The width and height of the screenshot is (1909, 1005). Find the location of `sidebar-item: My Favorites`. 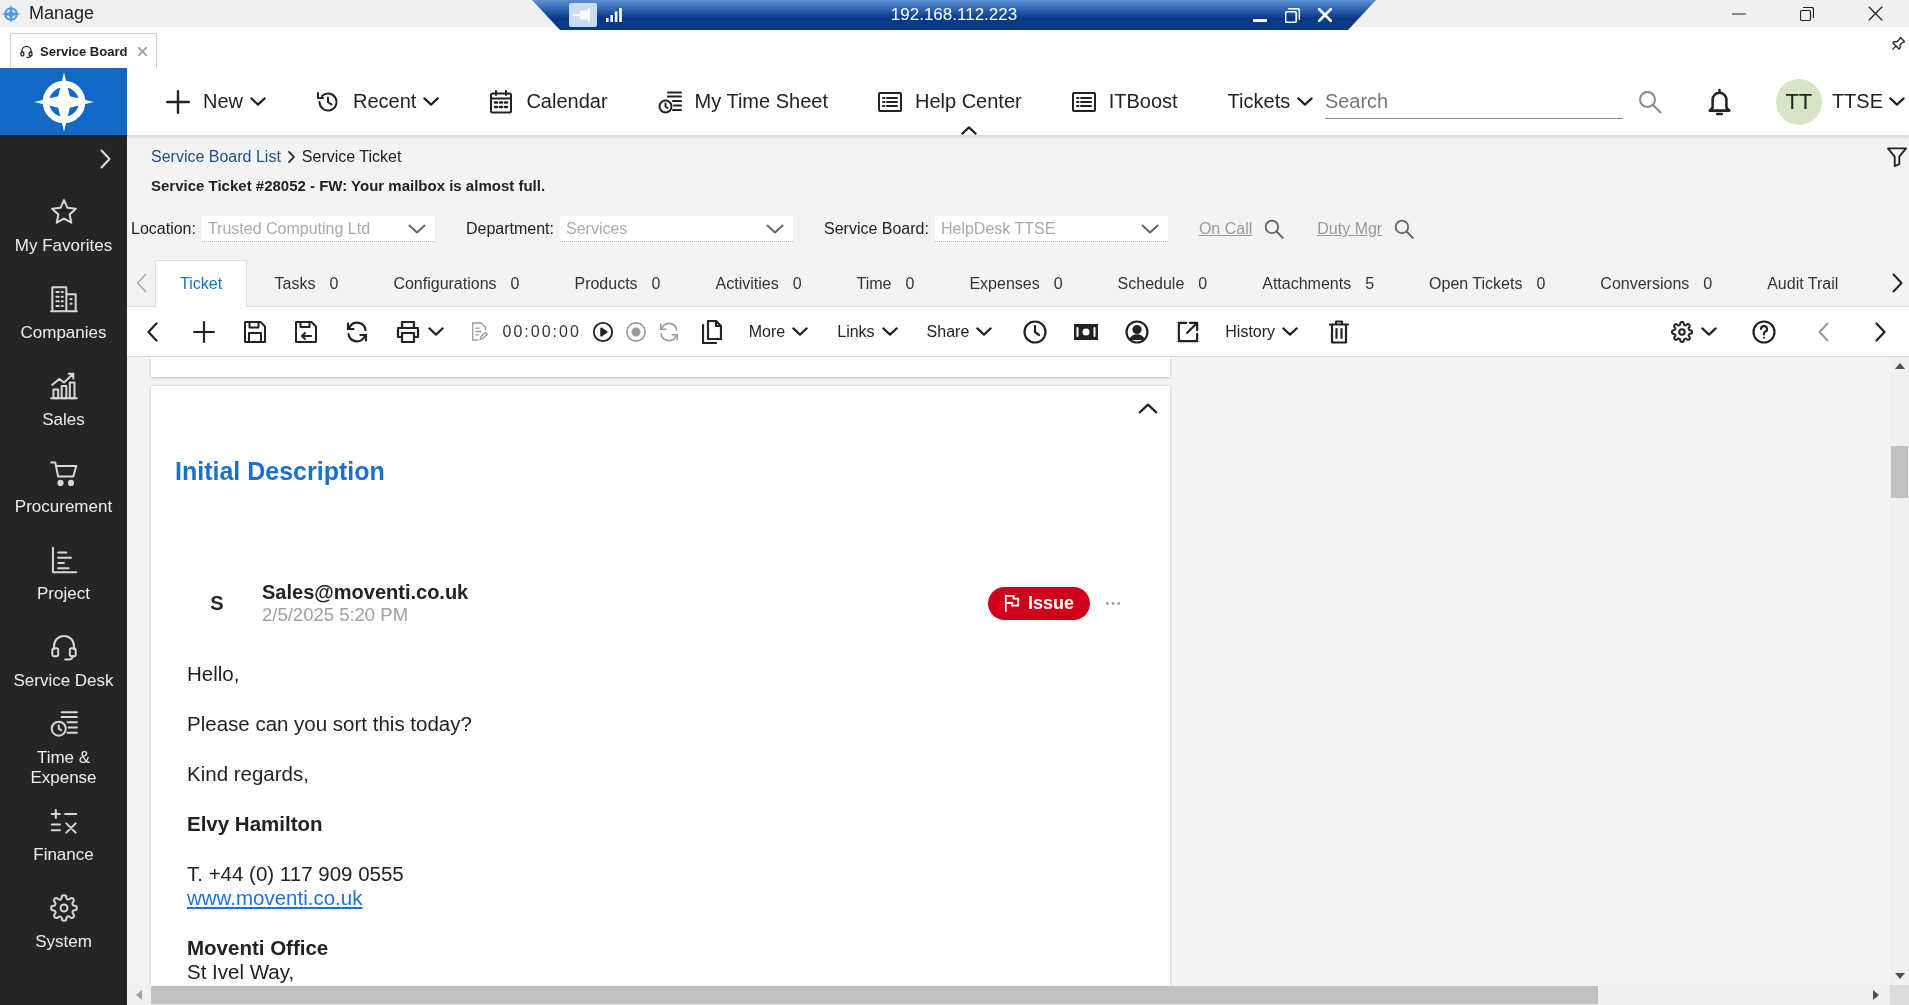

sidebar-item: My Favorites is located at coordinates (63, 226).